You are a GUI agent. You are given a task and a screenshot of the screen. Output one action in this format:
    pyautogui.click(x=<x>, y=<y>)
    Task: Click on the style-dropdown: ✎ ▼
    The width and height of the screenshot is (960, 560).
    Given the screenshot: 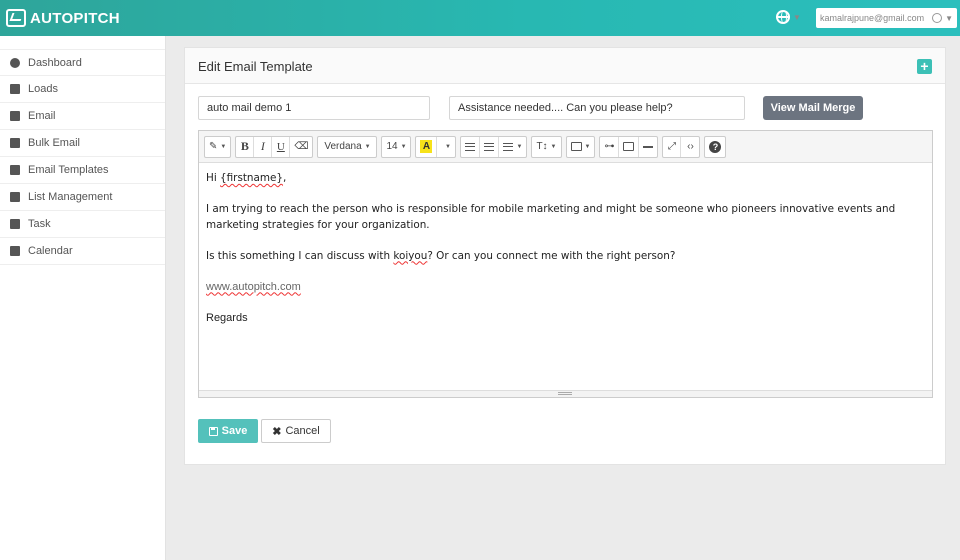 What is the action you would take?
    pyautogui.click(x=217, y=147)
    